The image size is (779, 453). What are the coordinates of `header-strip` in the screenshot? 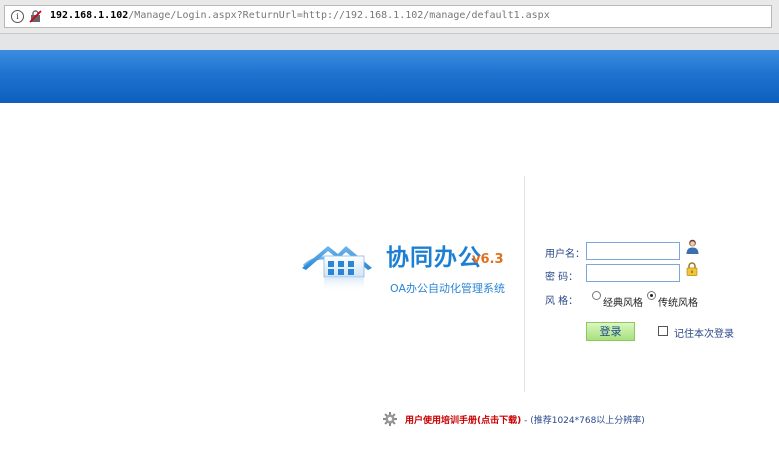 It's located at (389, 42).